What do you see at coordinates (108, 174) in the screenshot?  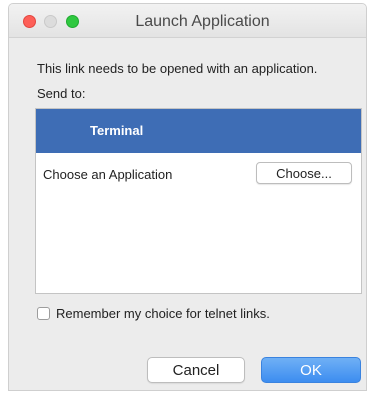 I see `choose-application-label: Choose an Application` at bounding box center [108, 174].